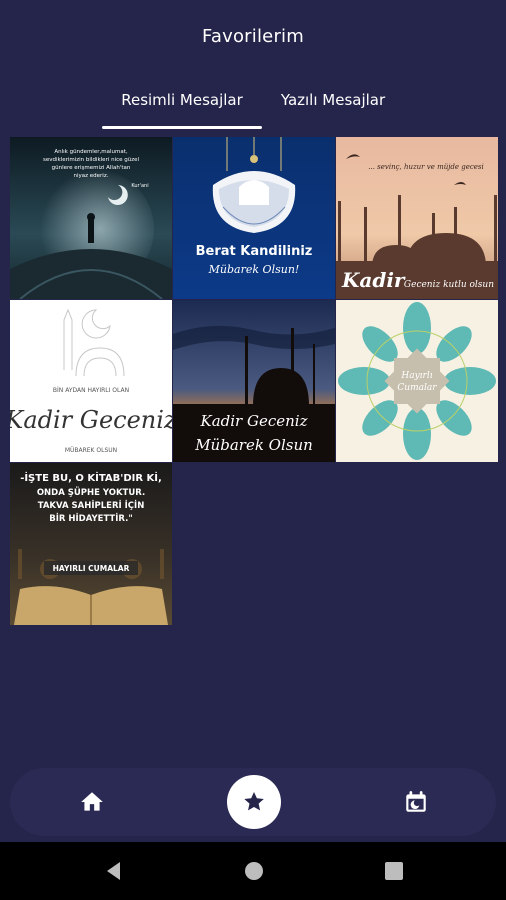 The height and width of the screenshot is (900, 506). I want to click on nav-favorites-button, so click(254, 802).